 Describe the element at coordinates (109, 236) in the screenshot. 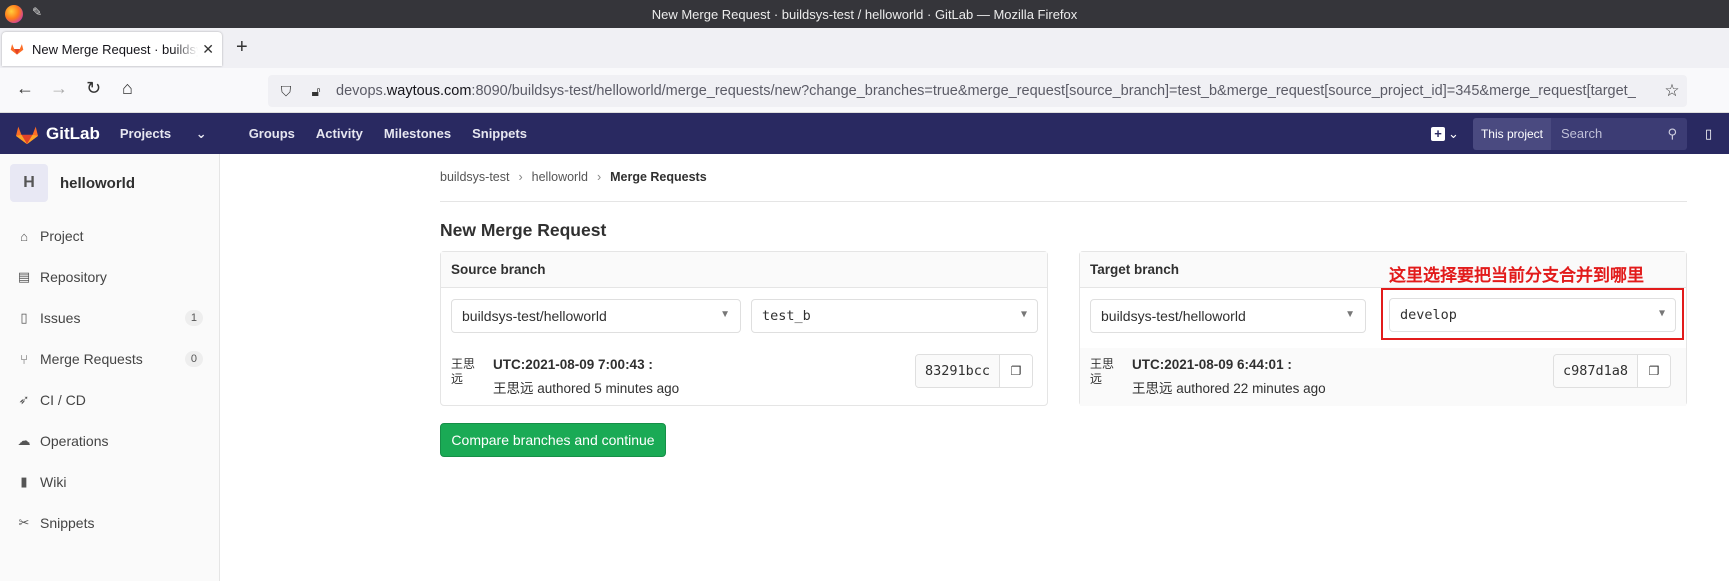

I see `sidebar-item-project: ⌂ Project` at that location.